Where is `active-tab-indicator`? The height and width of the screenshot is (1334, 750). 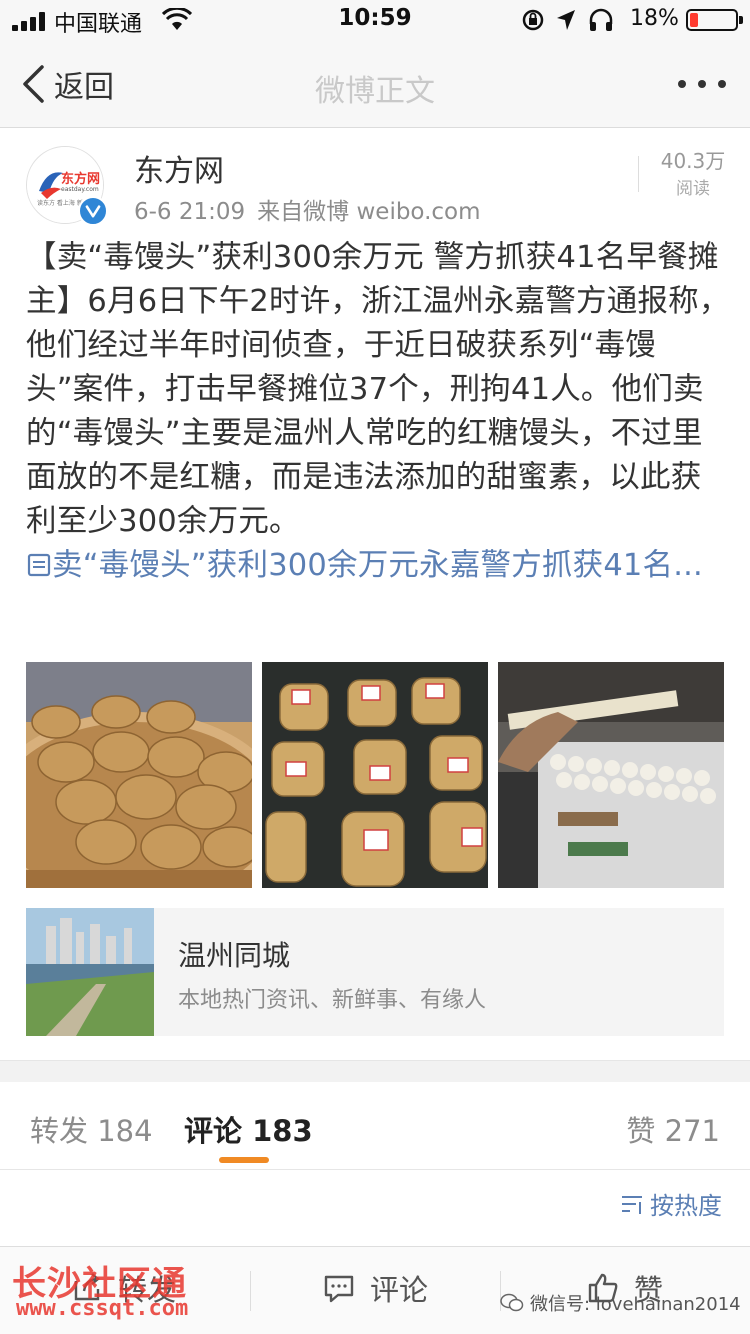 active-tab-indicator is located at coordinates (244, 1160).